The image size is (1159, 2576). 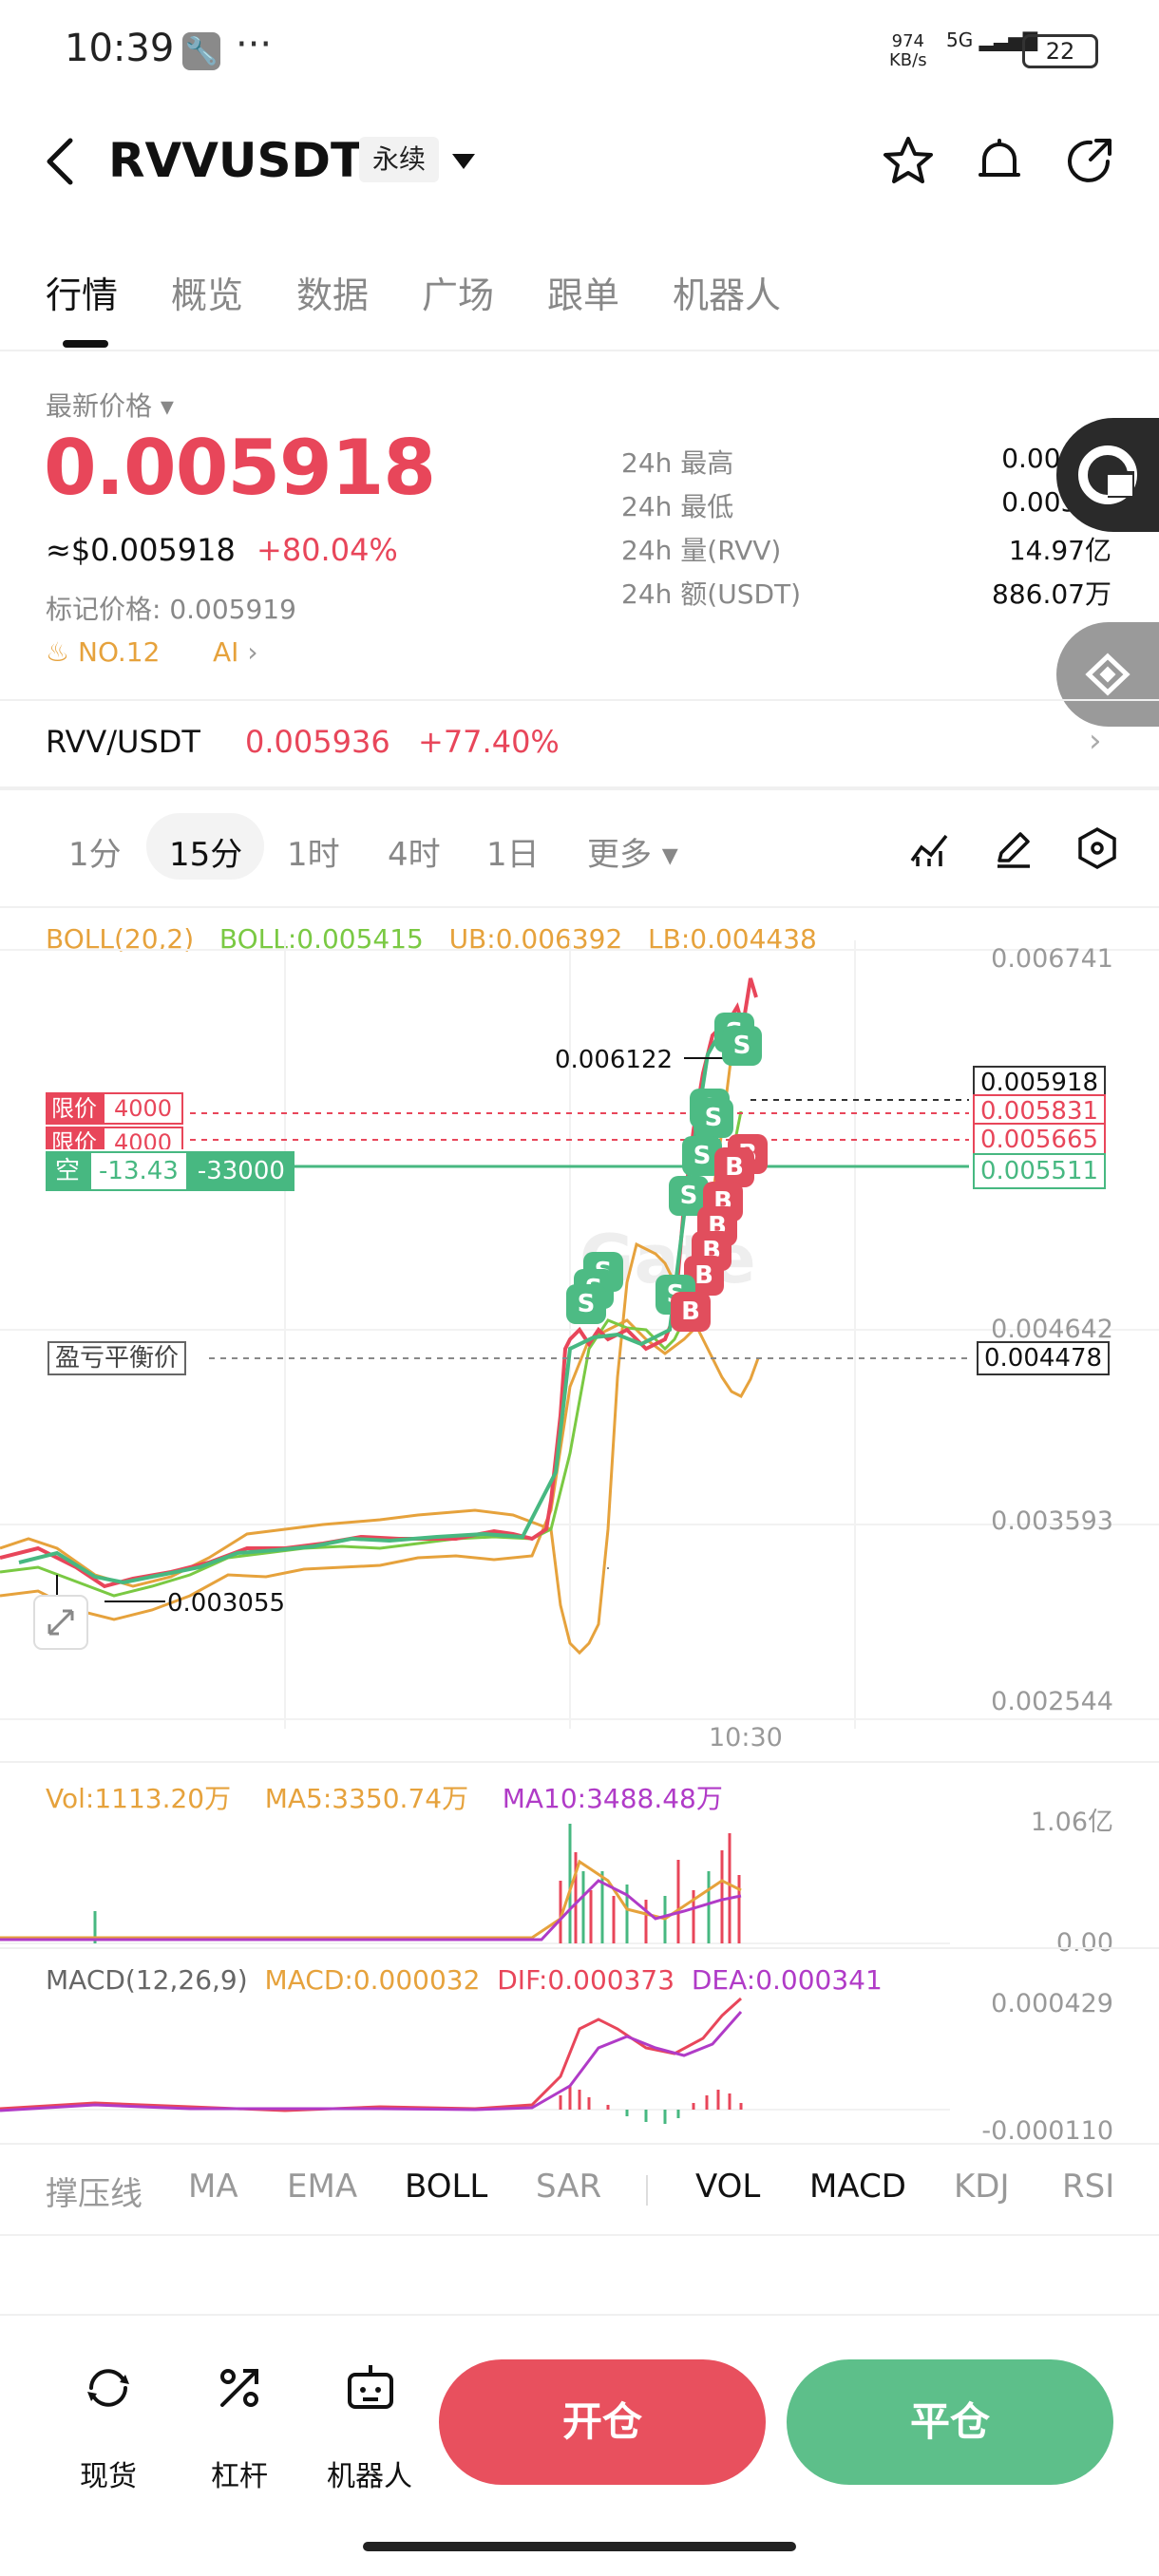 What do you see at coordinates (110, 405) in the screenshot?
I see `latest-price-selector: 最新价格 ▾` at bounding box center [110, 405].